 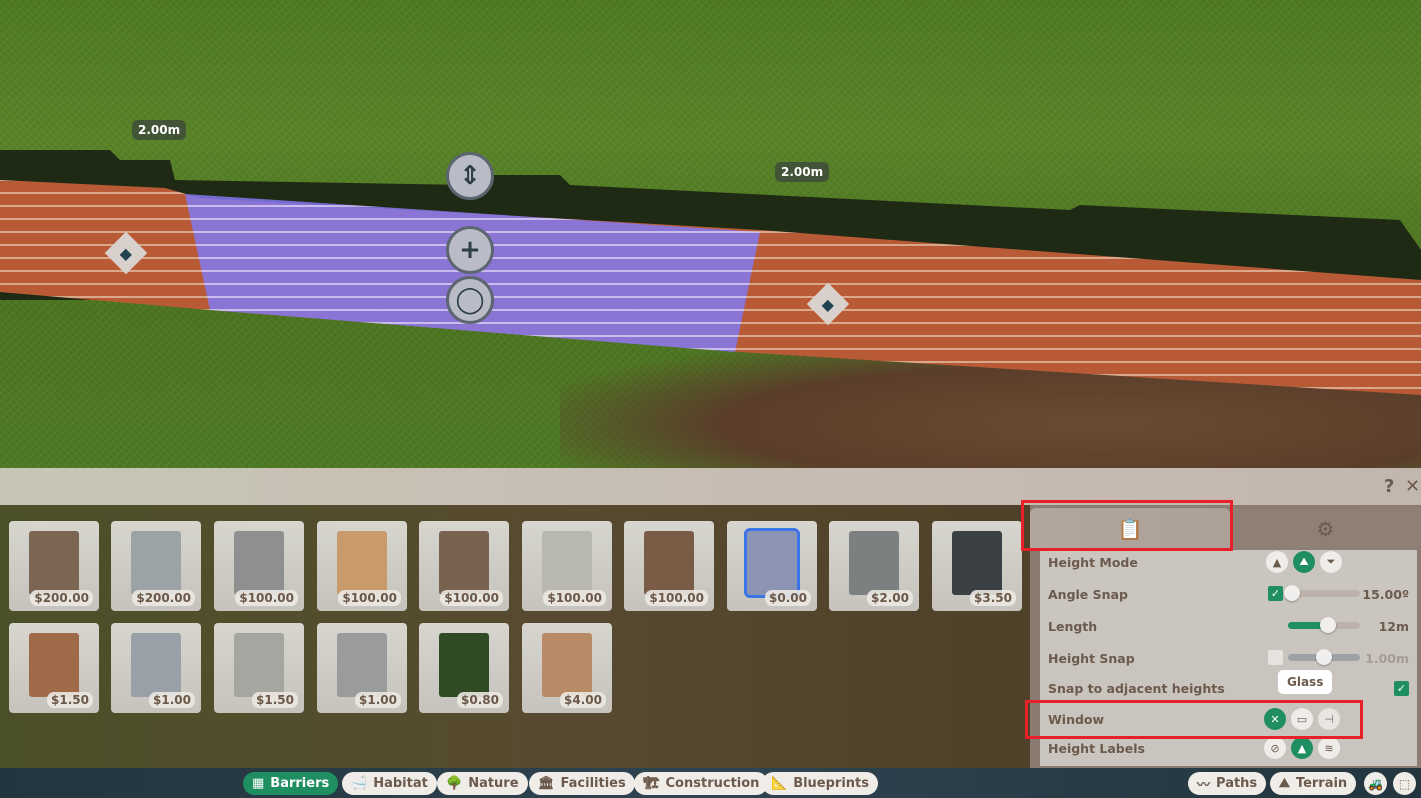 What do you see at coordinates (1096, 748) in the screenshot?
I see `height-labels-label: Height Labels` at bounding box center [1096, 748].